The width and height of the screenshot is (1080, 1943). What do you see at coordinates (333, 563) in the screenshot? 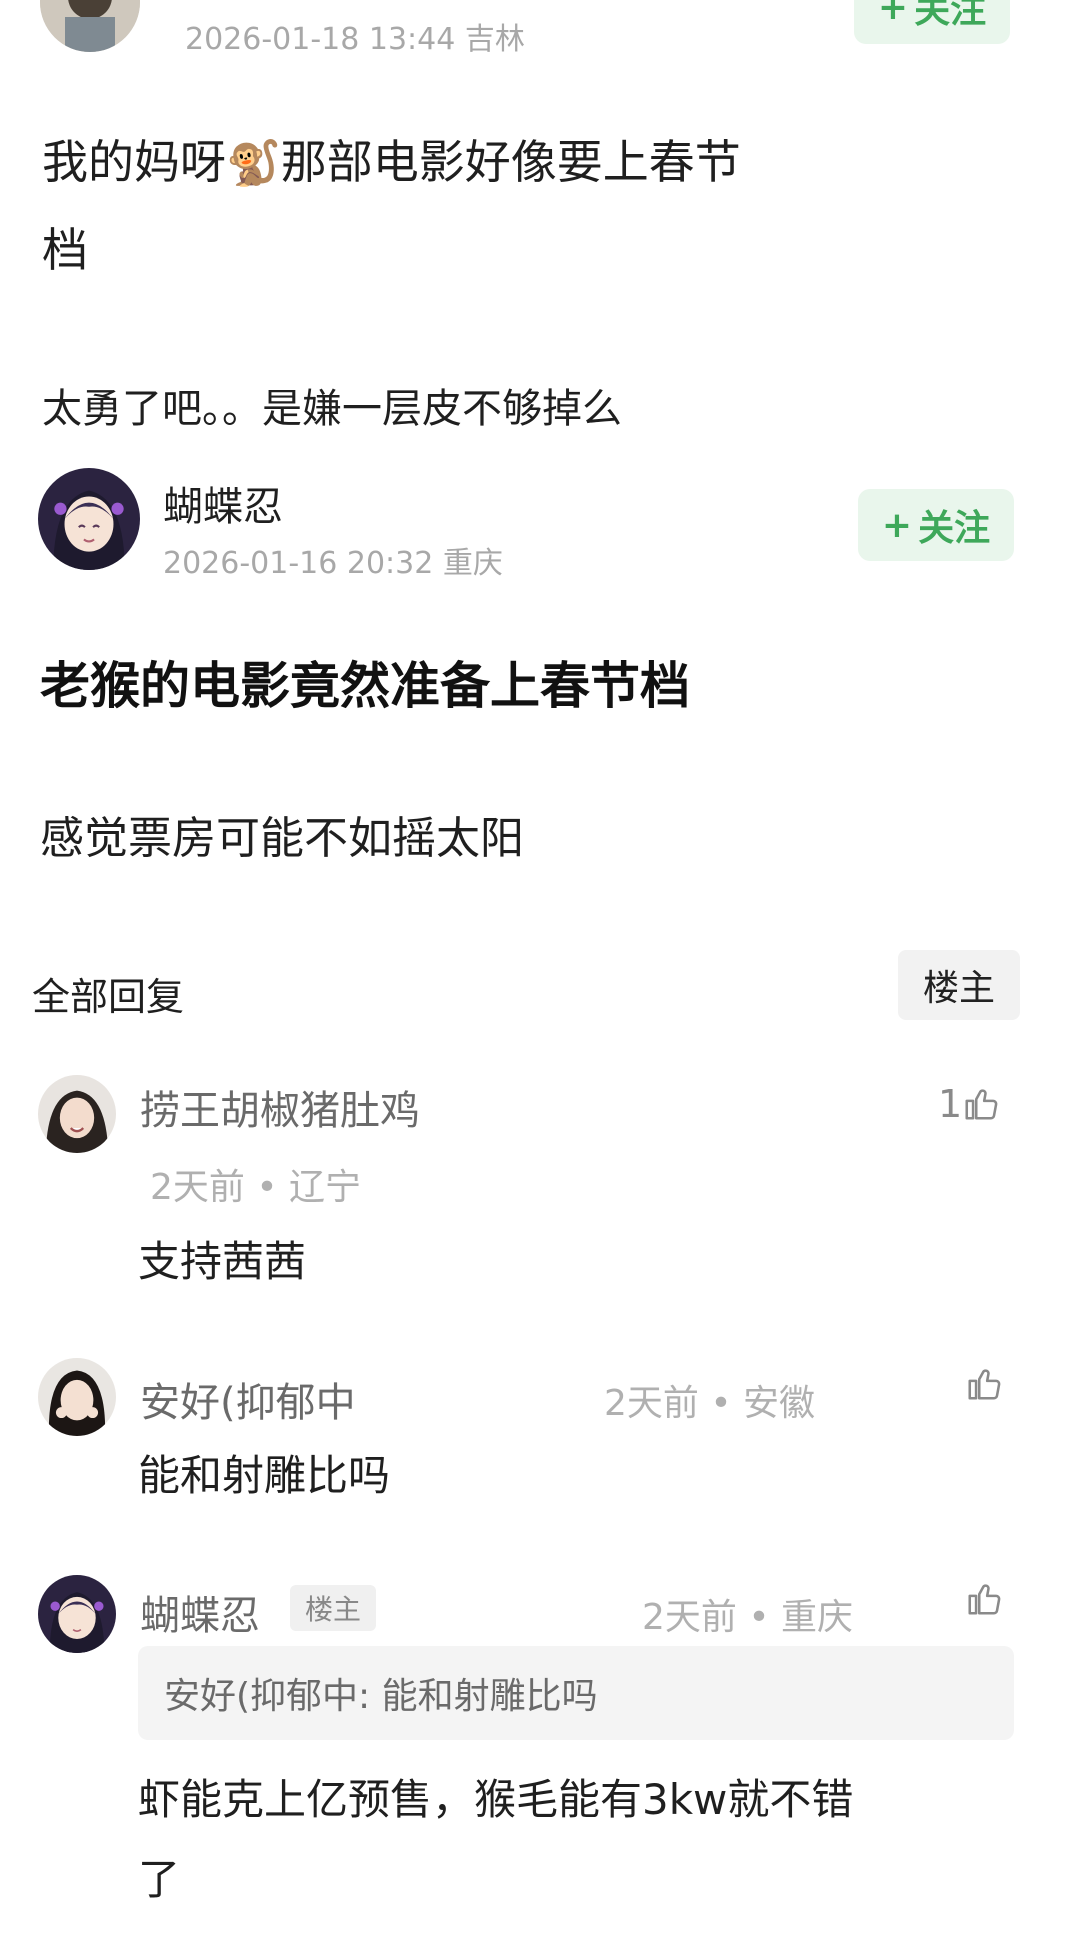
I see `post2-meta: 2026-01-16 20:32 重庆` at bounding box center [333, 563].